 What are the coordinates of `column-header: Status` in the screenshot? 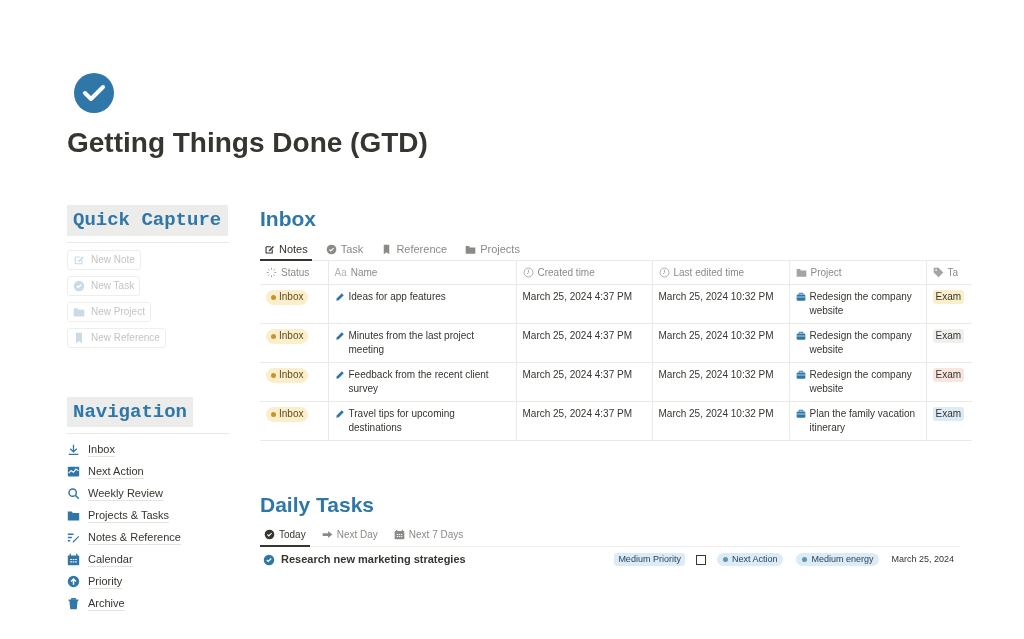 It's located at (295, 272).